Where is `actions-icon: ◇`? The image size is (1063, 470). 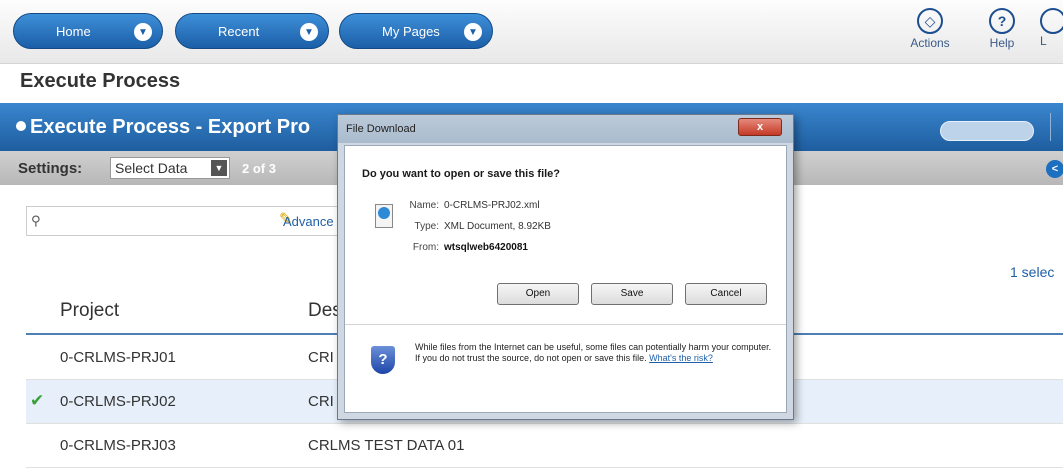 actions-icon: ◇ is located at coordinates (930, 21).